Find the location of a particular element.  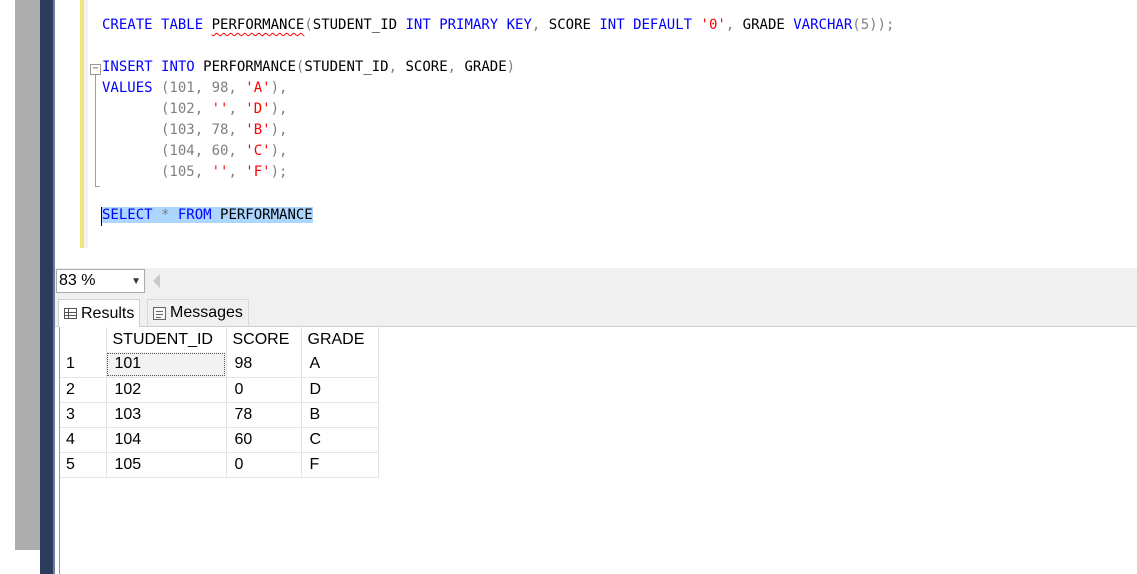

code-line-6: (104, 60, 'C'), is located at coordinates (194, 151).